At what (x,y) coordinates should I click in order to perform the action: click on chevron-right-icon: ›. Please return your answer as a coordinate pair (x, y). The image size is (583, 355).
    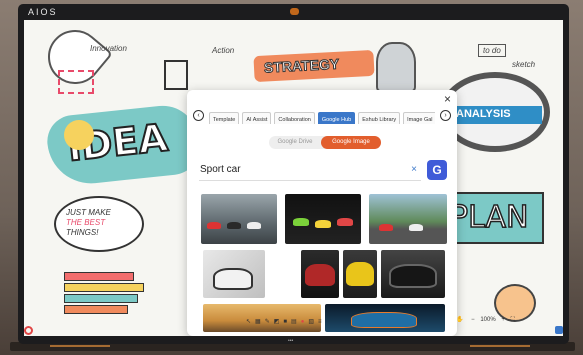
    Looking at the image, I should click on (445, 115).